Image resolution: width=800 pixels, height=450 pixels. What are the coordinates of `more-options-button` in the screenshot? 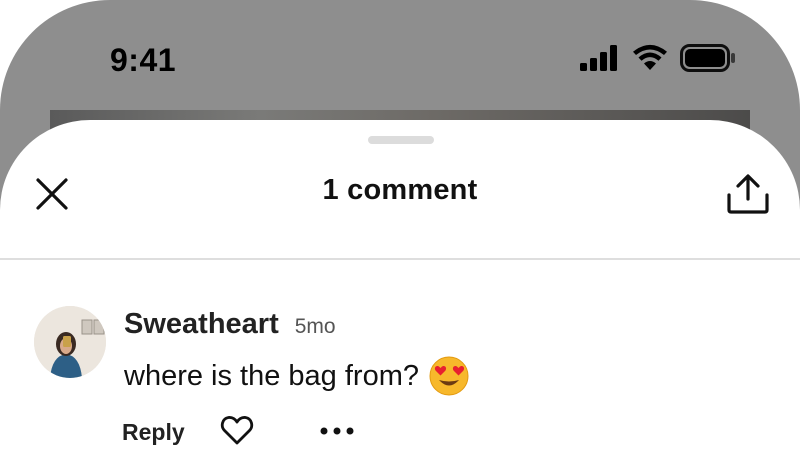 It's located at (337, 432).